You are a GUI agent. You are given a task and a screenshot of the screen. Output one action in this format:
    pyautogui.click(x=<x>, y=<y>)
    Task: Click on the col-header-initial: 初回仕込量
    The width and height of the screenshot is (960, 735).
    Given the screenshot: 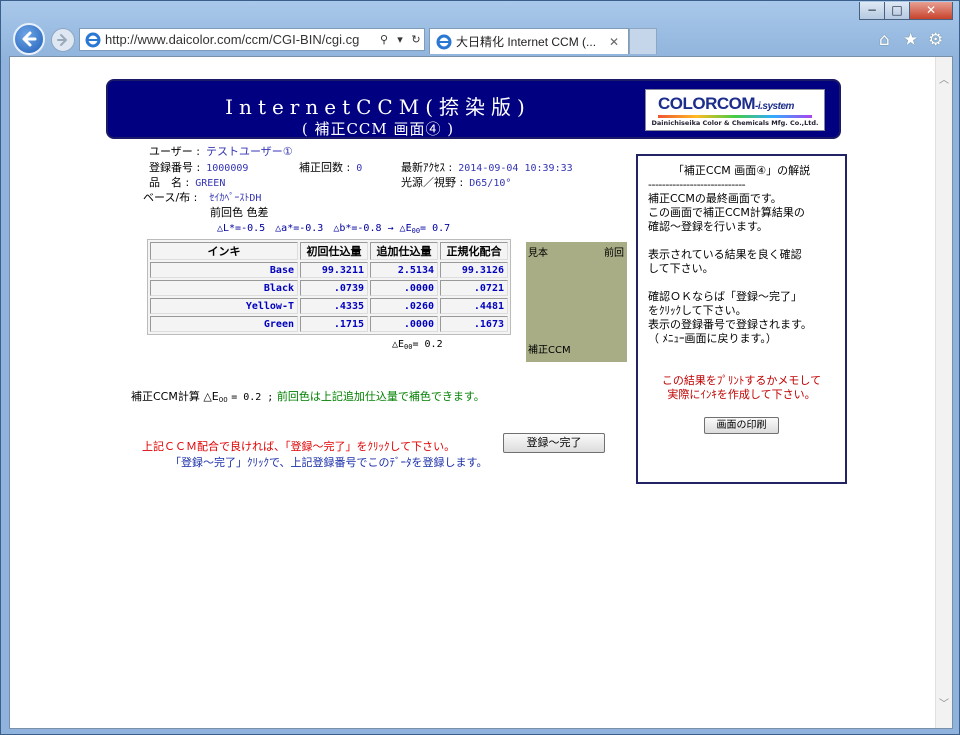 What is the action you would take?
    pyautogui.click(x=334, y=251)
    